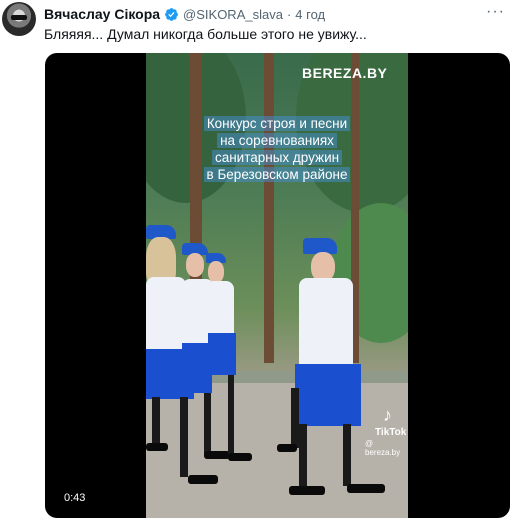 The height and width of the screenshot is (521, 513). I want to click on caption-line: на соревнованиях, so click(277, 140).